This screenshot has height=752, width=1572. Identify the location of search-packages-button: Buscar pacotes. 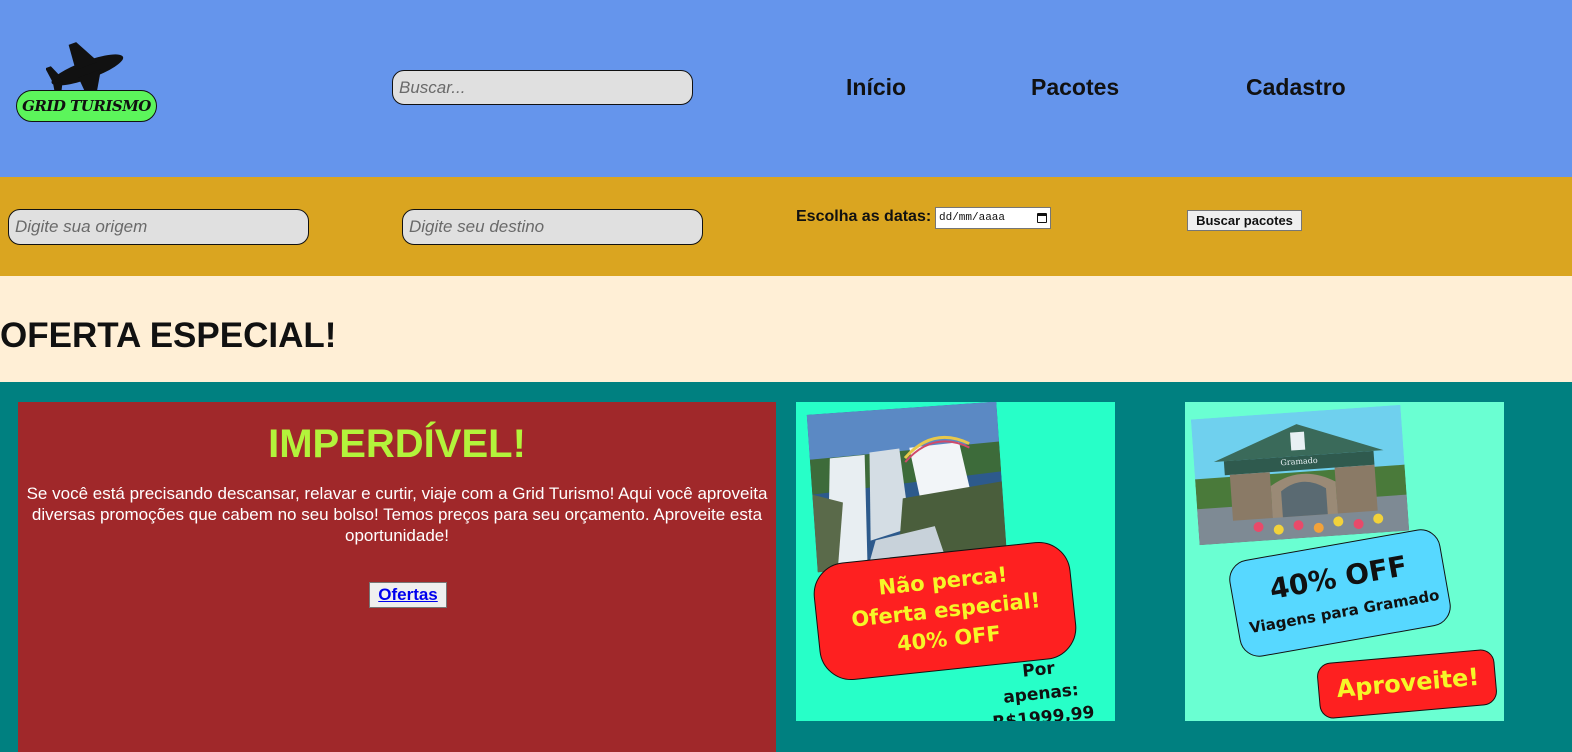
(1244, 220).